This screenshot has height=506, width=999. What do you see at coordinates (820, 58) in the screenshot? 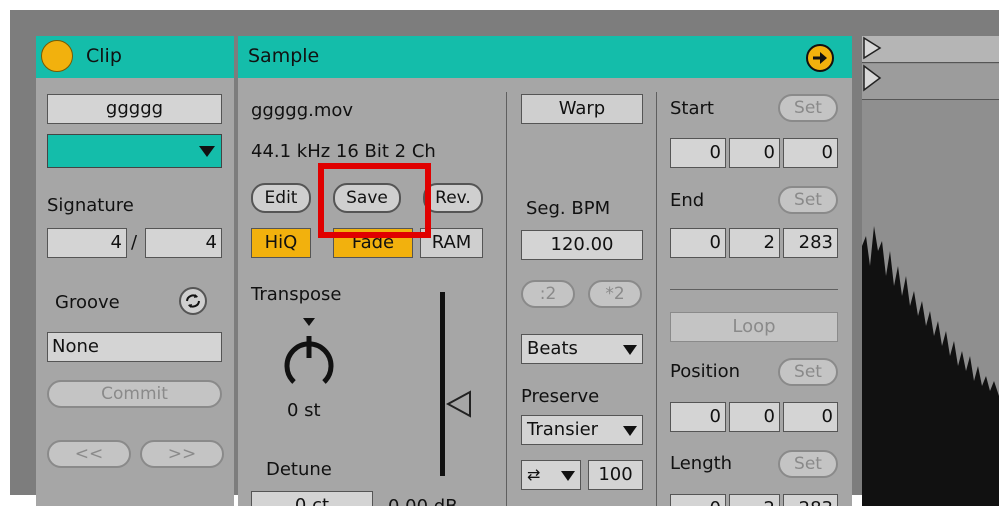
I see `show-envelopes-arrow-icon` at bounding box center [820, 58].